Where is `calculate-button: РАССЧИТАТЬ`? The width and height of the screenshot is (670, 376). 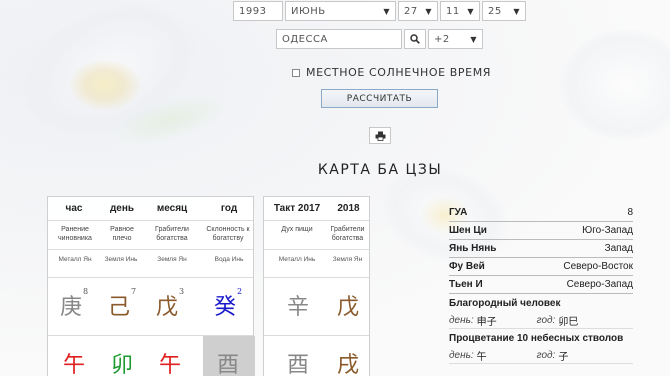
calculate-button: РАССЧИТАТЬ is located at coordinates (379, 98).